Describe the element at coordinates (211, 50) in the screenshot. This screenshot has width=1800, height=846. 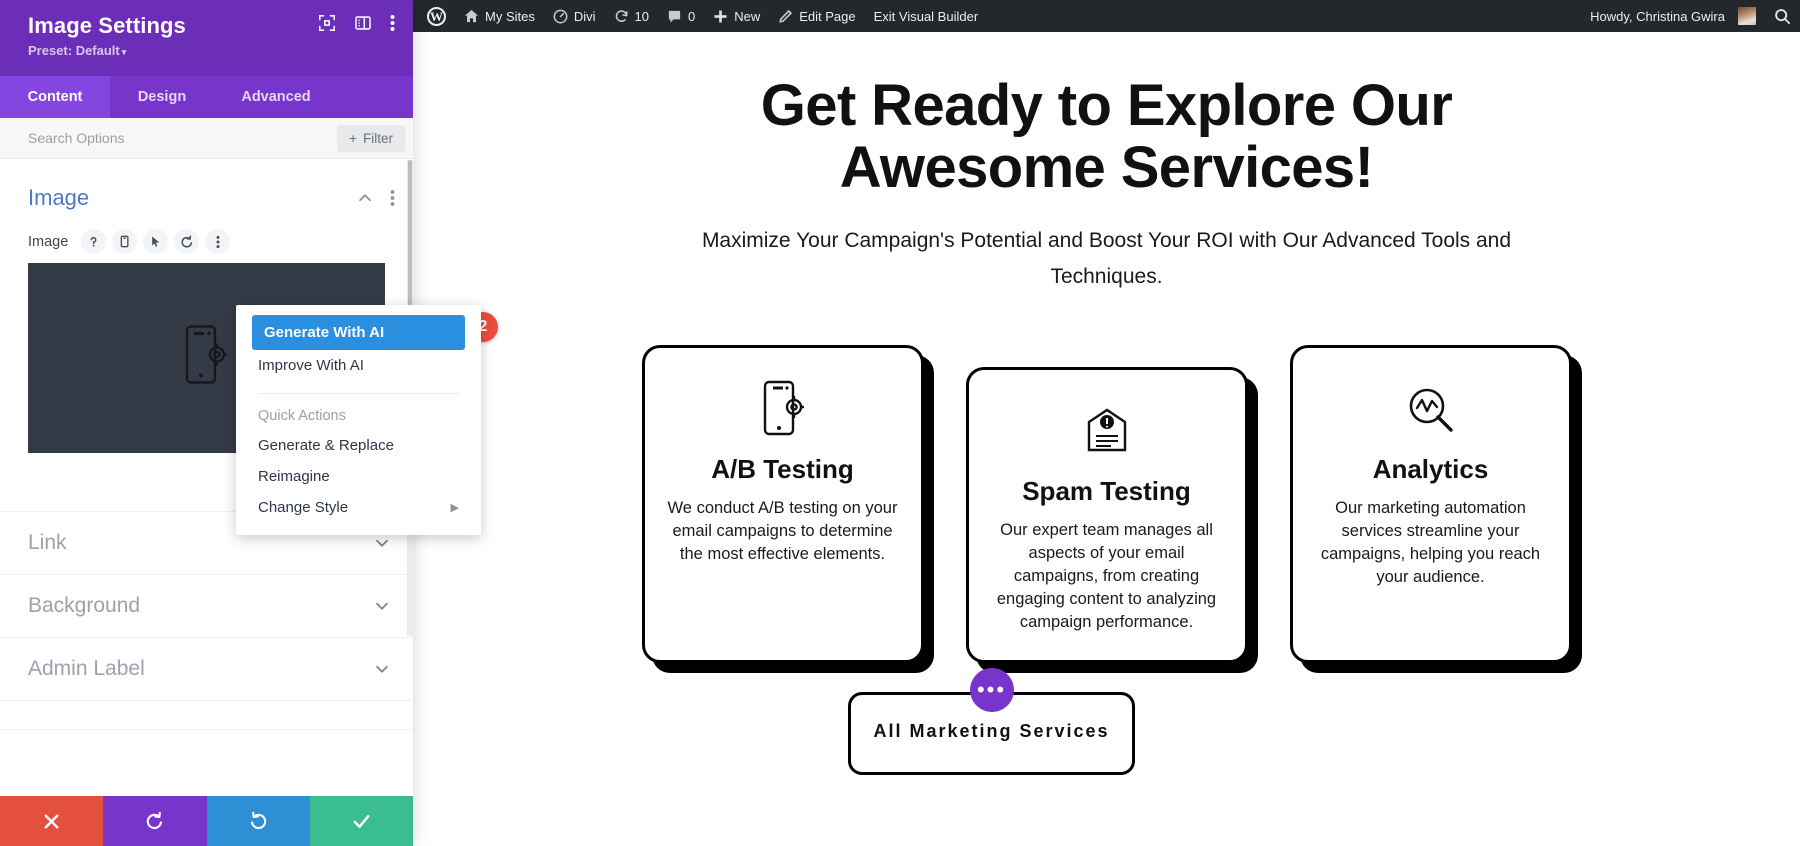
I see `panel-preset: Preset: Default ▾` at that location.